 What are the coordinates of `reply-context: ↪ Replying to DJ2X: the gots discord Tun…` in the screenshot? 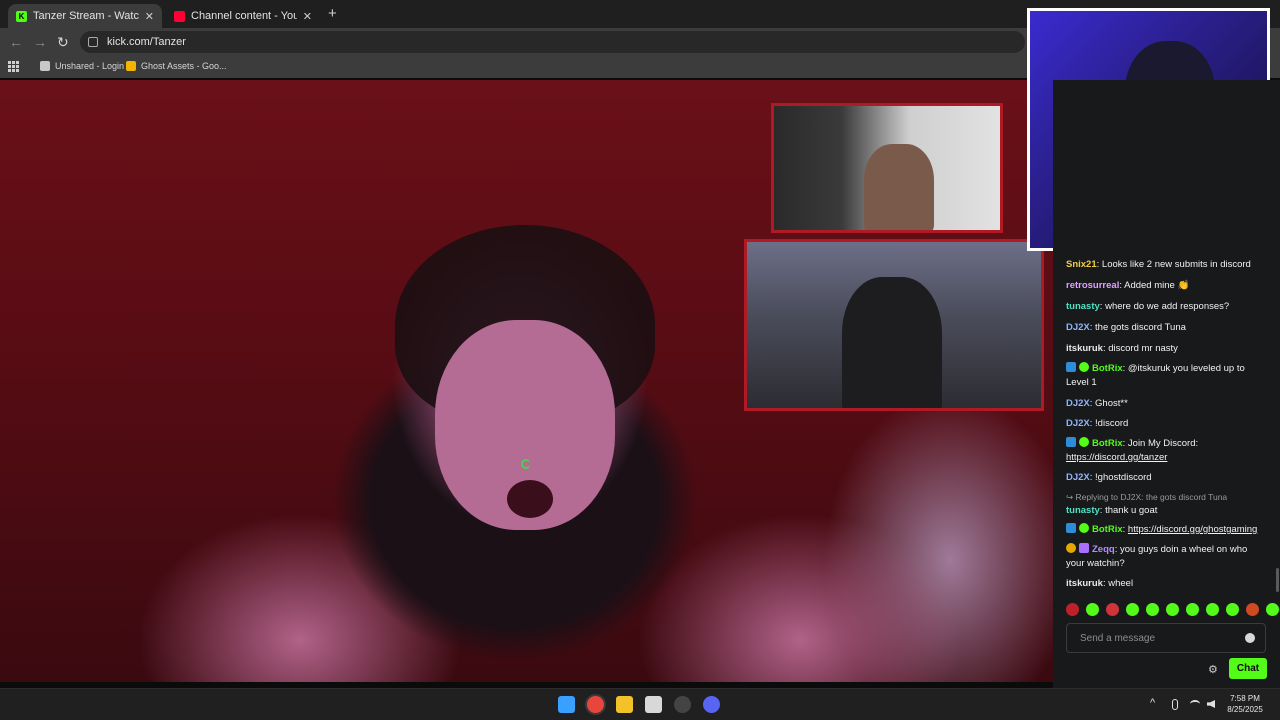 It's located at (1166, 497).